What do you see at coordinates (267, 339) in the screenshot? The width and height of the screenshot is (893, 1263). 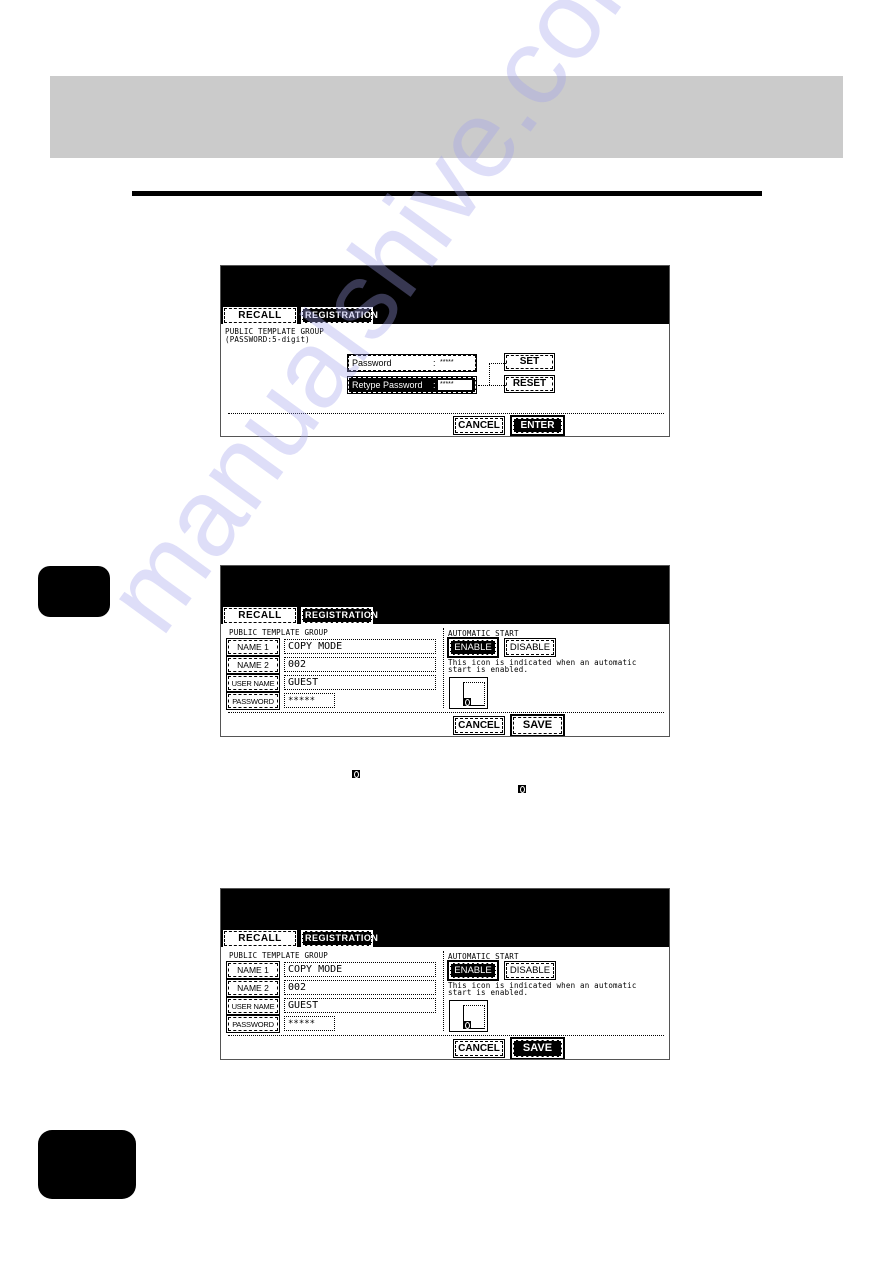 I see `group-password-hint: (PASSWORD:5-digit)` at bounding box center [267, 339].